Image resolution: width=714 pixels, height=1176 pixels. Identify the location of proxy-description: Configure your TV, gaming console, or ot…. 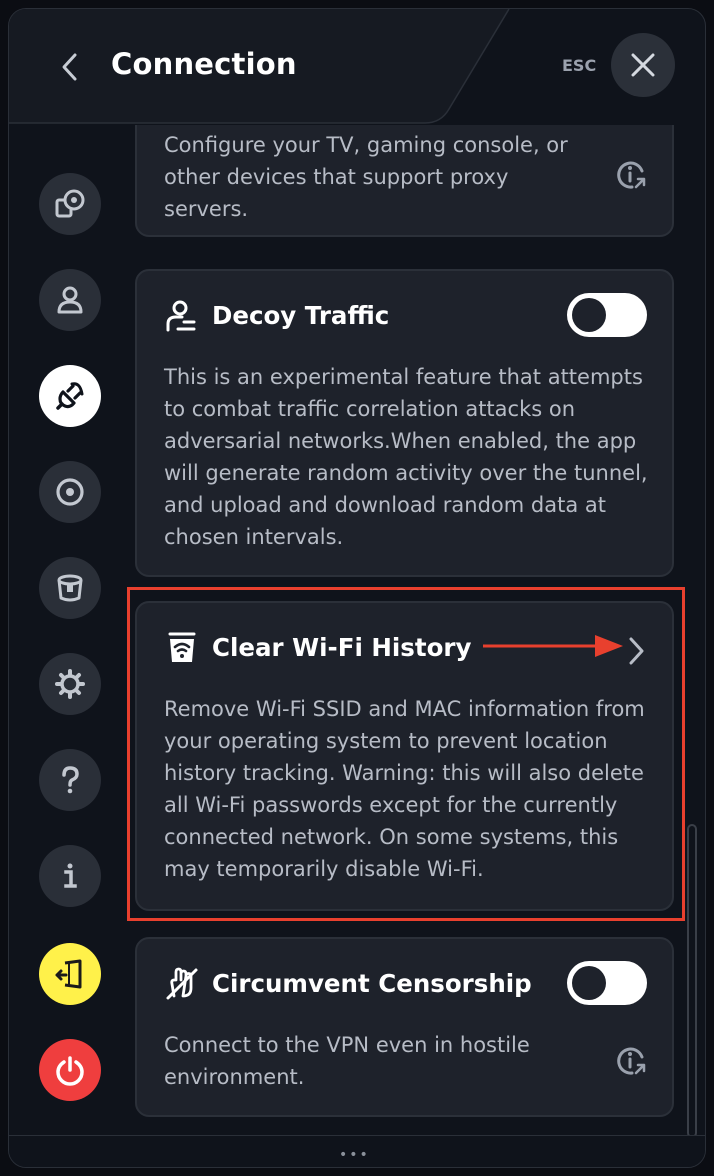
(366, 177).